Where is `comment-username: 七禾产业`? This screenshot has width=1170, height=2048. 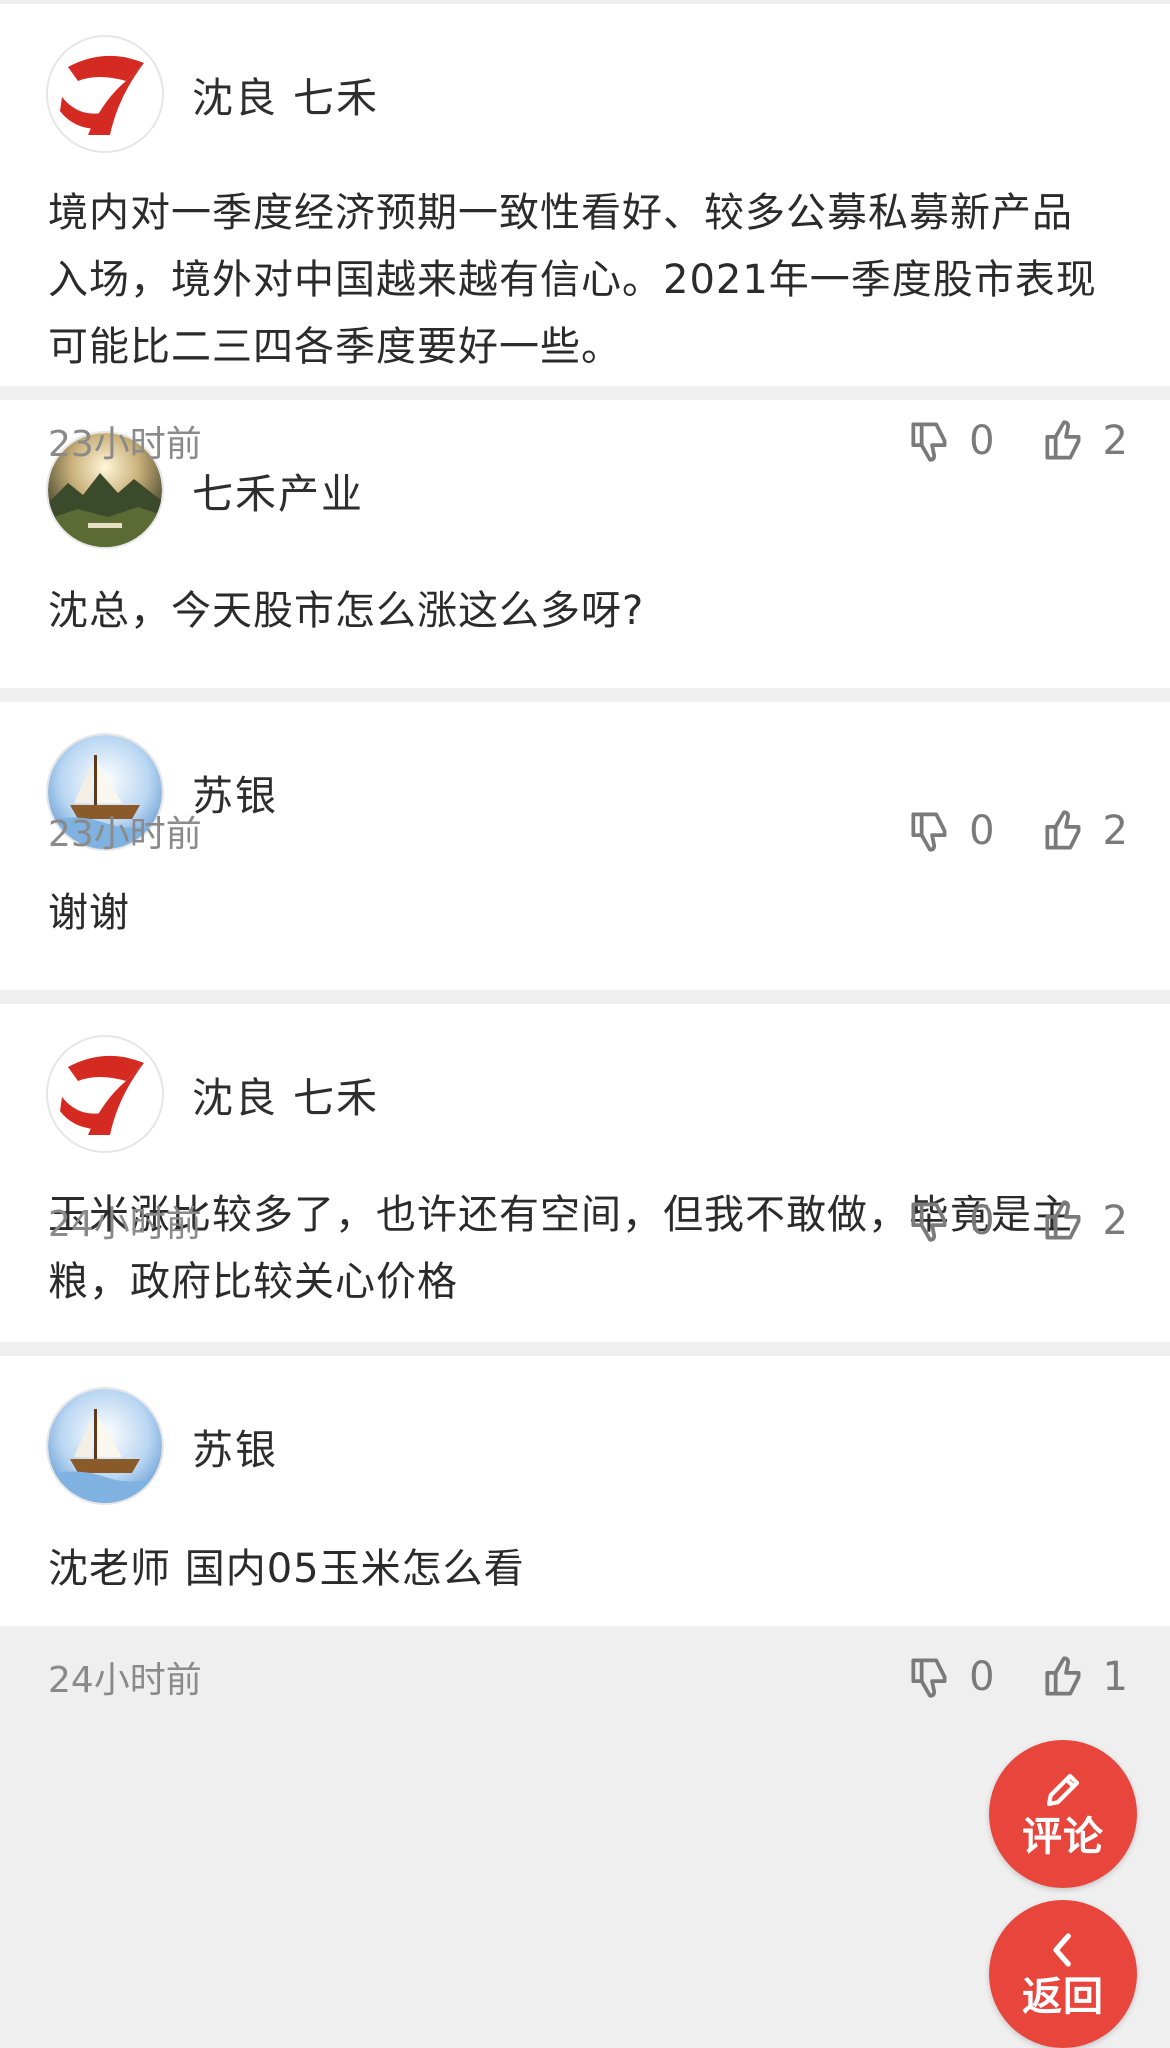
comment-username: 七禾产业 is located at coordinates (278, 490).